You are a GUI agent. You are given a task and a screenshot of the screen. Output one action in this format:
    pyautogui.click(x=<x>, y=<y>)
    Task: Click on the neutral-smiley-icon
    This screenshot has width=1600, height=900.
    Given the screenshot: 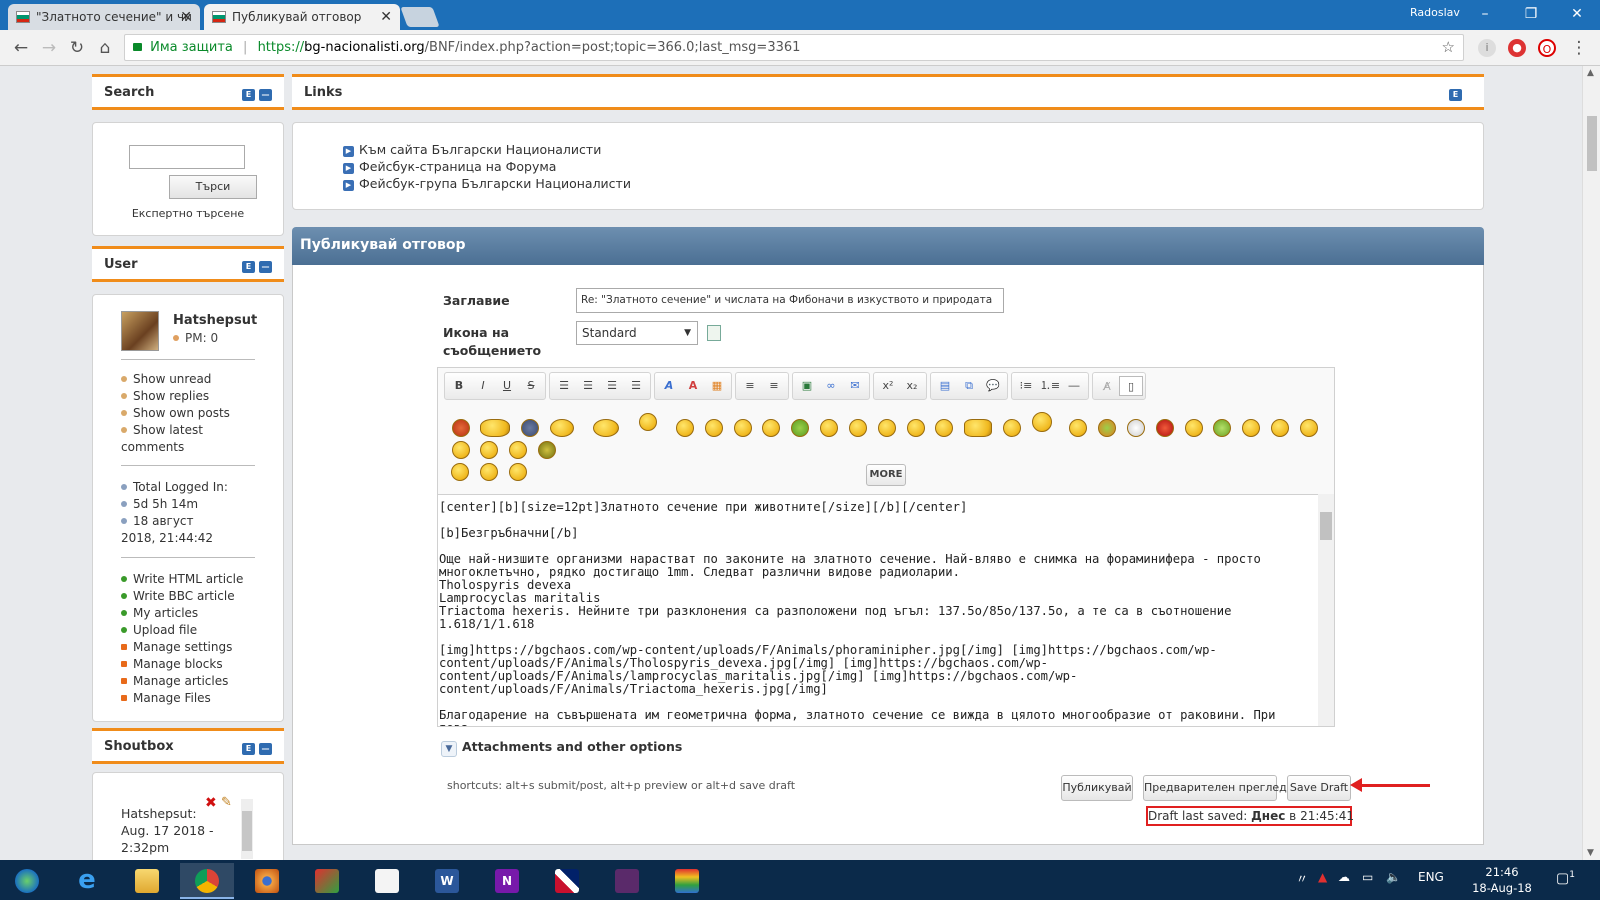 What is the action you would take?
    pyautogui.click(x=489, y=449)
    